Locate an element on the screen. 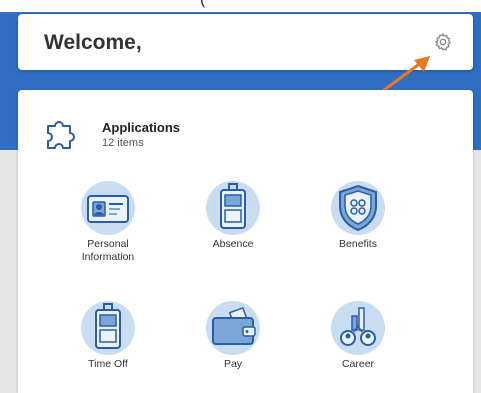  welcome-card: Welcome, is located at coordinates (245, 42).